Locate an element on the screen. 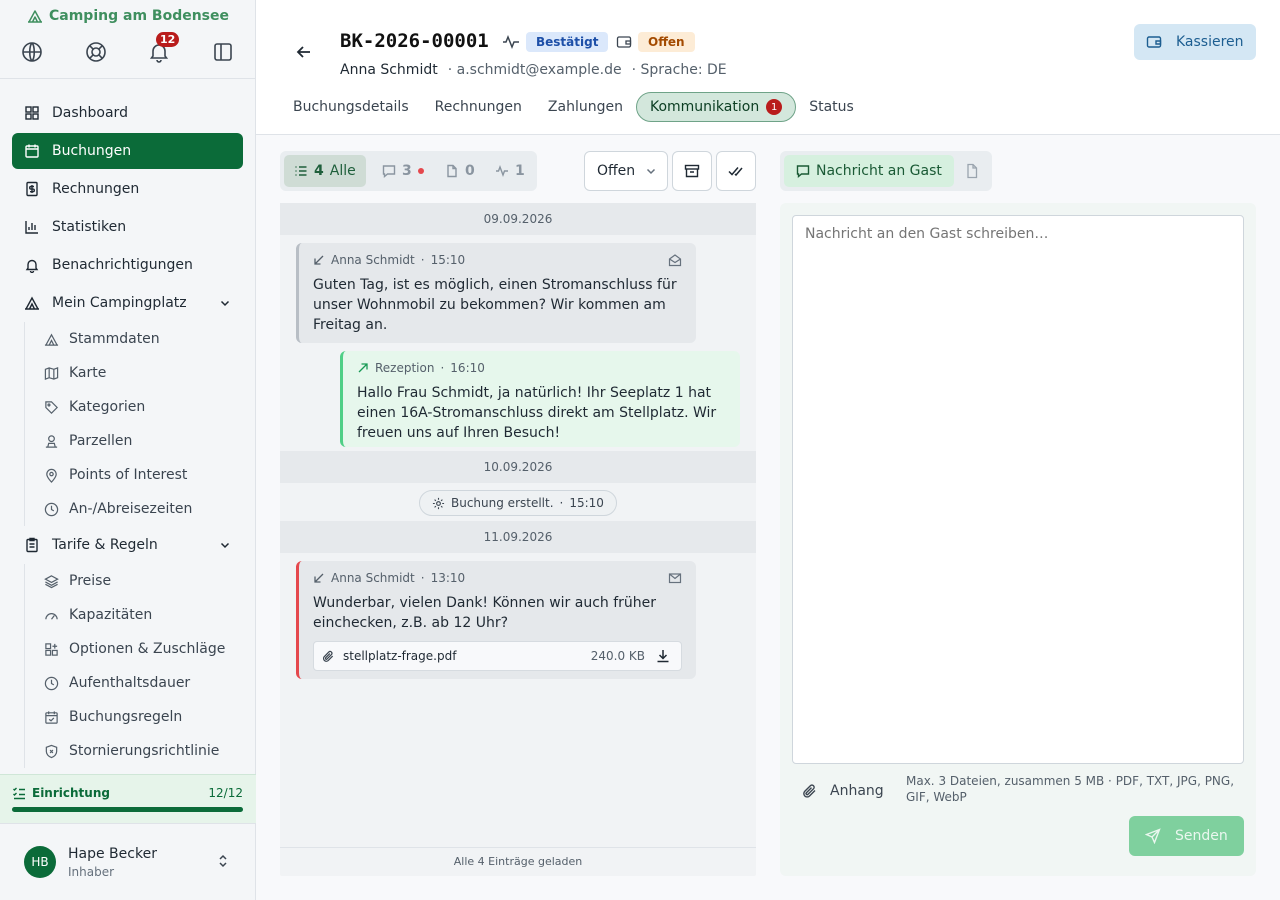  nav-label: Mein Campingplatz is located at coordinates (119, 303).